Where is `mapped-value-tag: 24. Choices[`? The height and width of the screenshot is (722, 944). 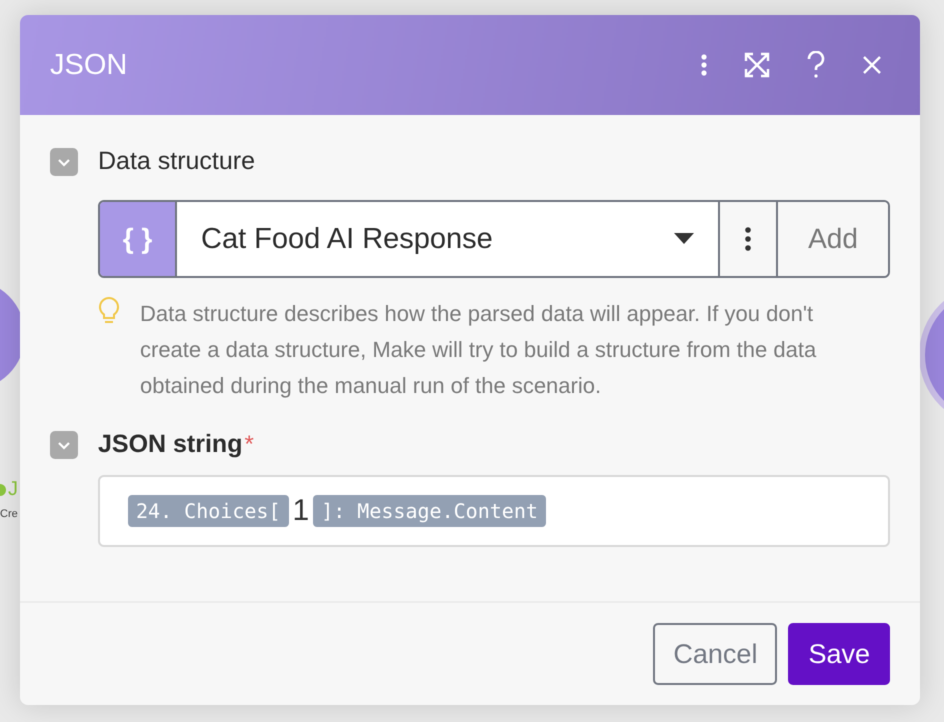
mapped-value-tag: 24. Choices[ is located at coordinates (208, 511).